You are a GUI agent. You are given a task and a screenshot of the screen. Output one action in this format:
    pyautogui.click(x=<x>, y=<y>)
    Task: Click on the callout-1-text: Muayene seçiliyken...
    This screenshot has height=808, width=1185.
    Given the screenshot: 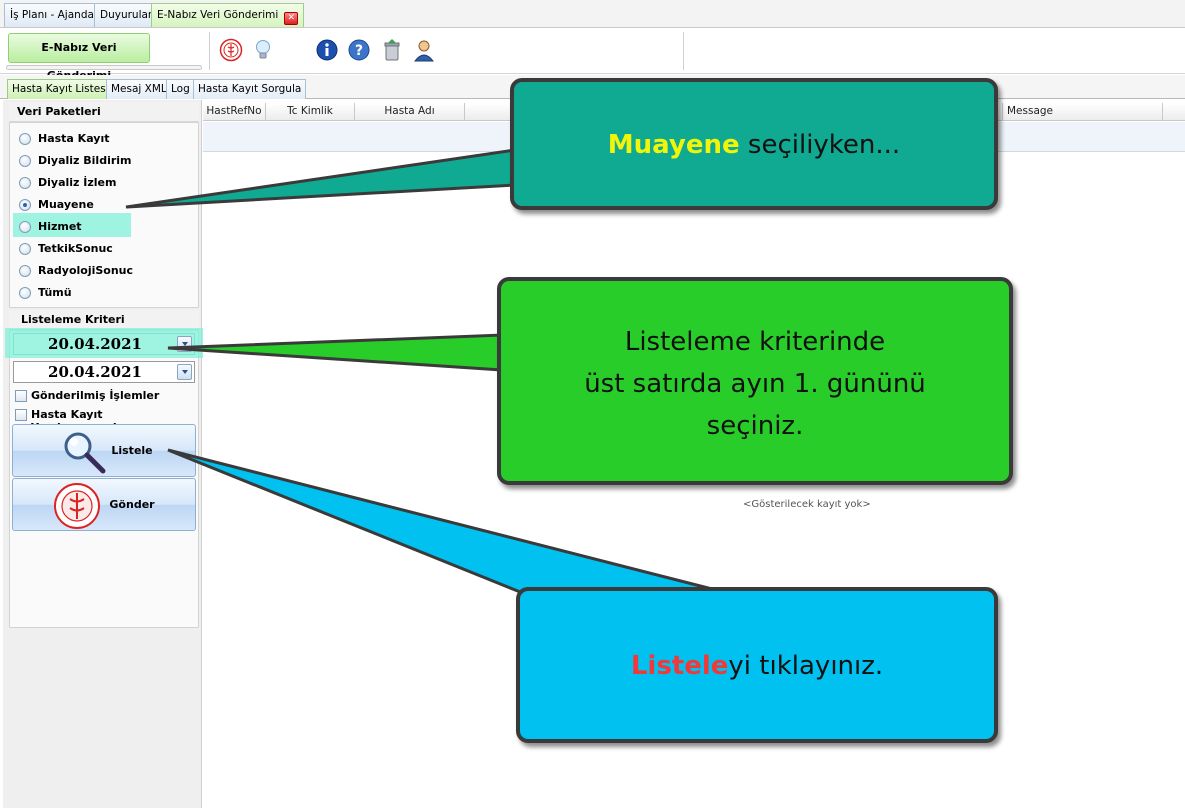 What is the action you would take?
    pyautogui.click(x=754, y=145)
    